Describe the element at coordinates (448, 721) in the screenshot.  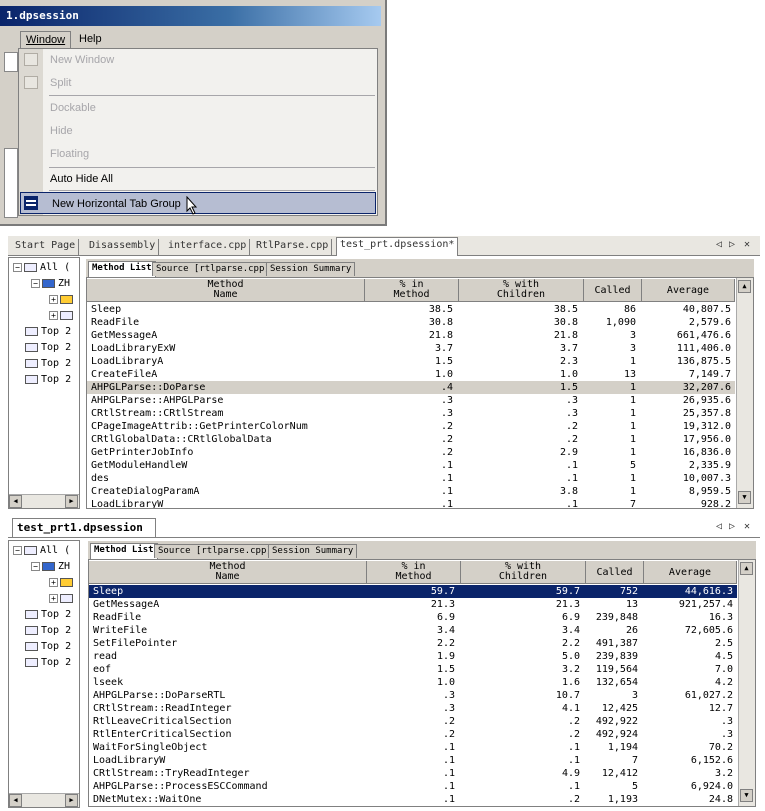
I see `cell-pct-in-method: .2` at that location.